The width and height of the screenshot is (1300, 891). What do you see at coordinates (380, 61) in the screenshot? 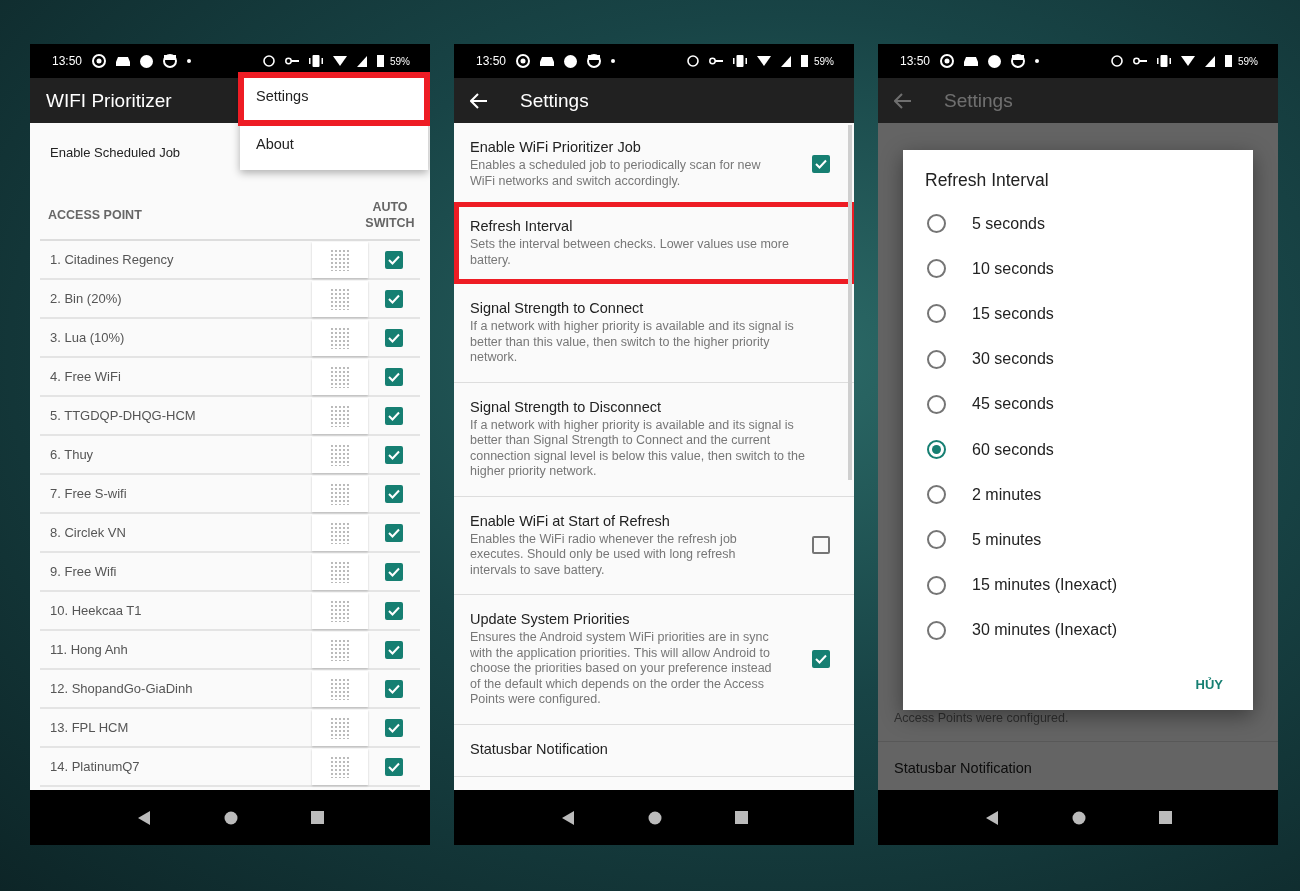
I see `battery-icon` at bounding box center [380, 61].